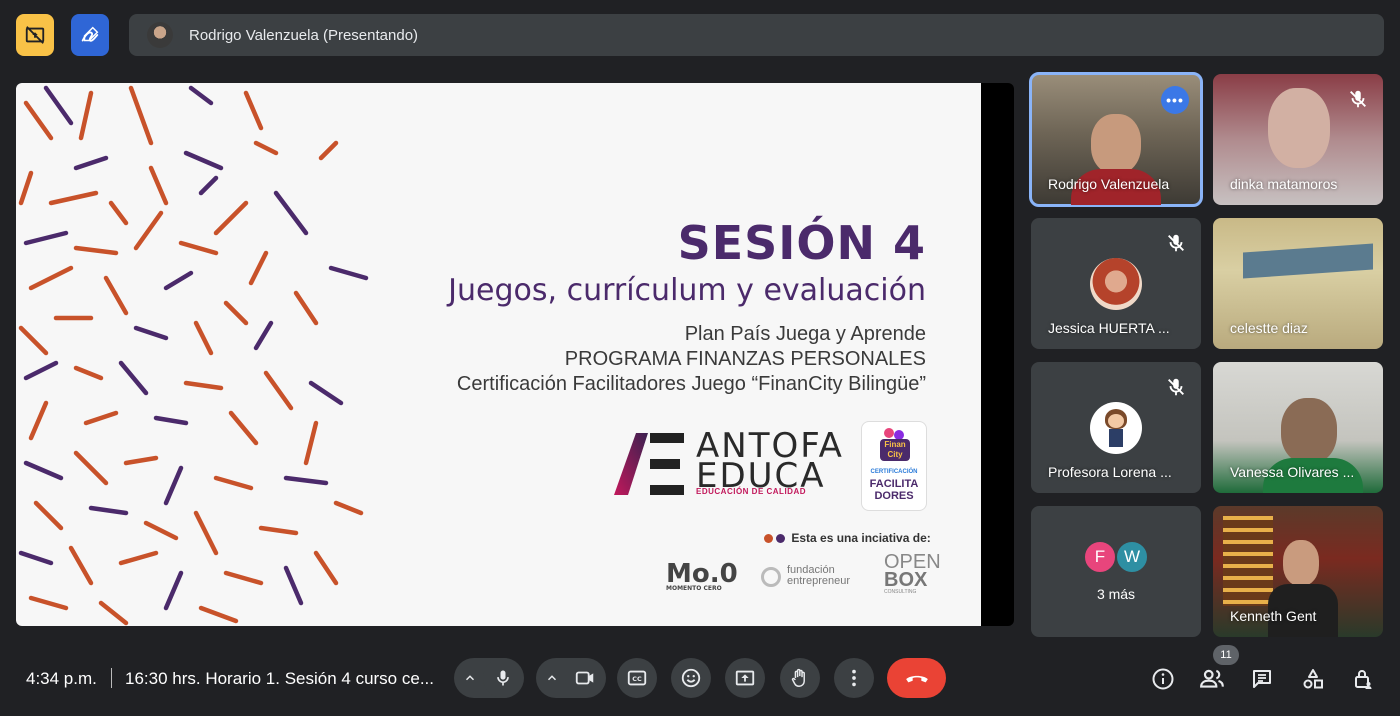 Image resolution: width=1400 pixels, height=716 pixels. Describe the element at coordinates (1226, 655) in the screenshot. I see `participant-count-badge: 11` at that location.